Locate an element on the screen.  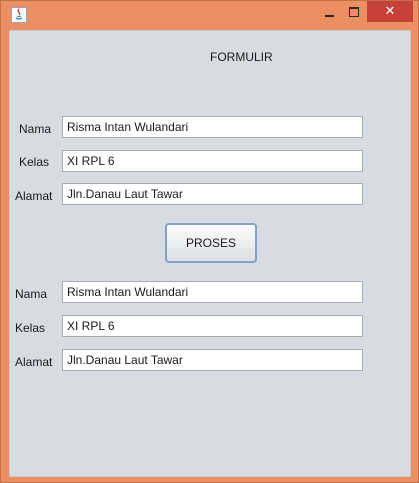
nama-output-label: Nama is located at coordinates (31, 294).